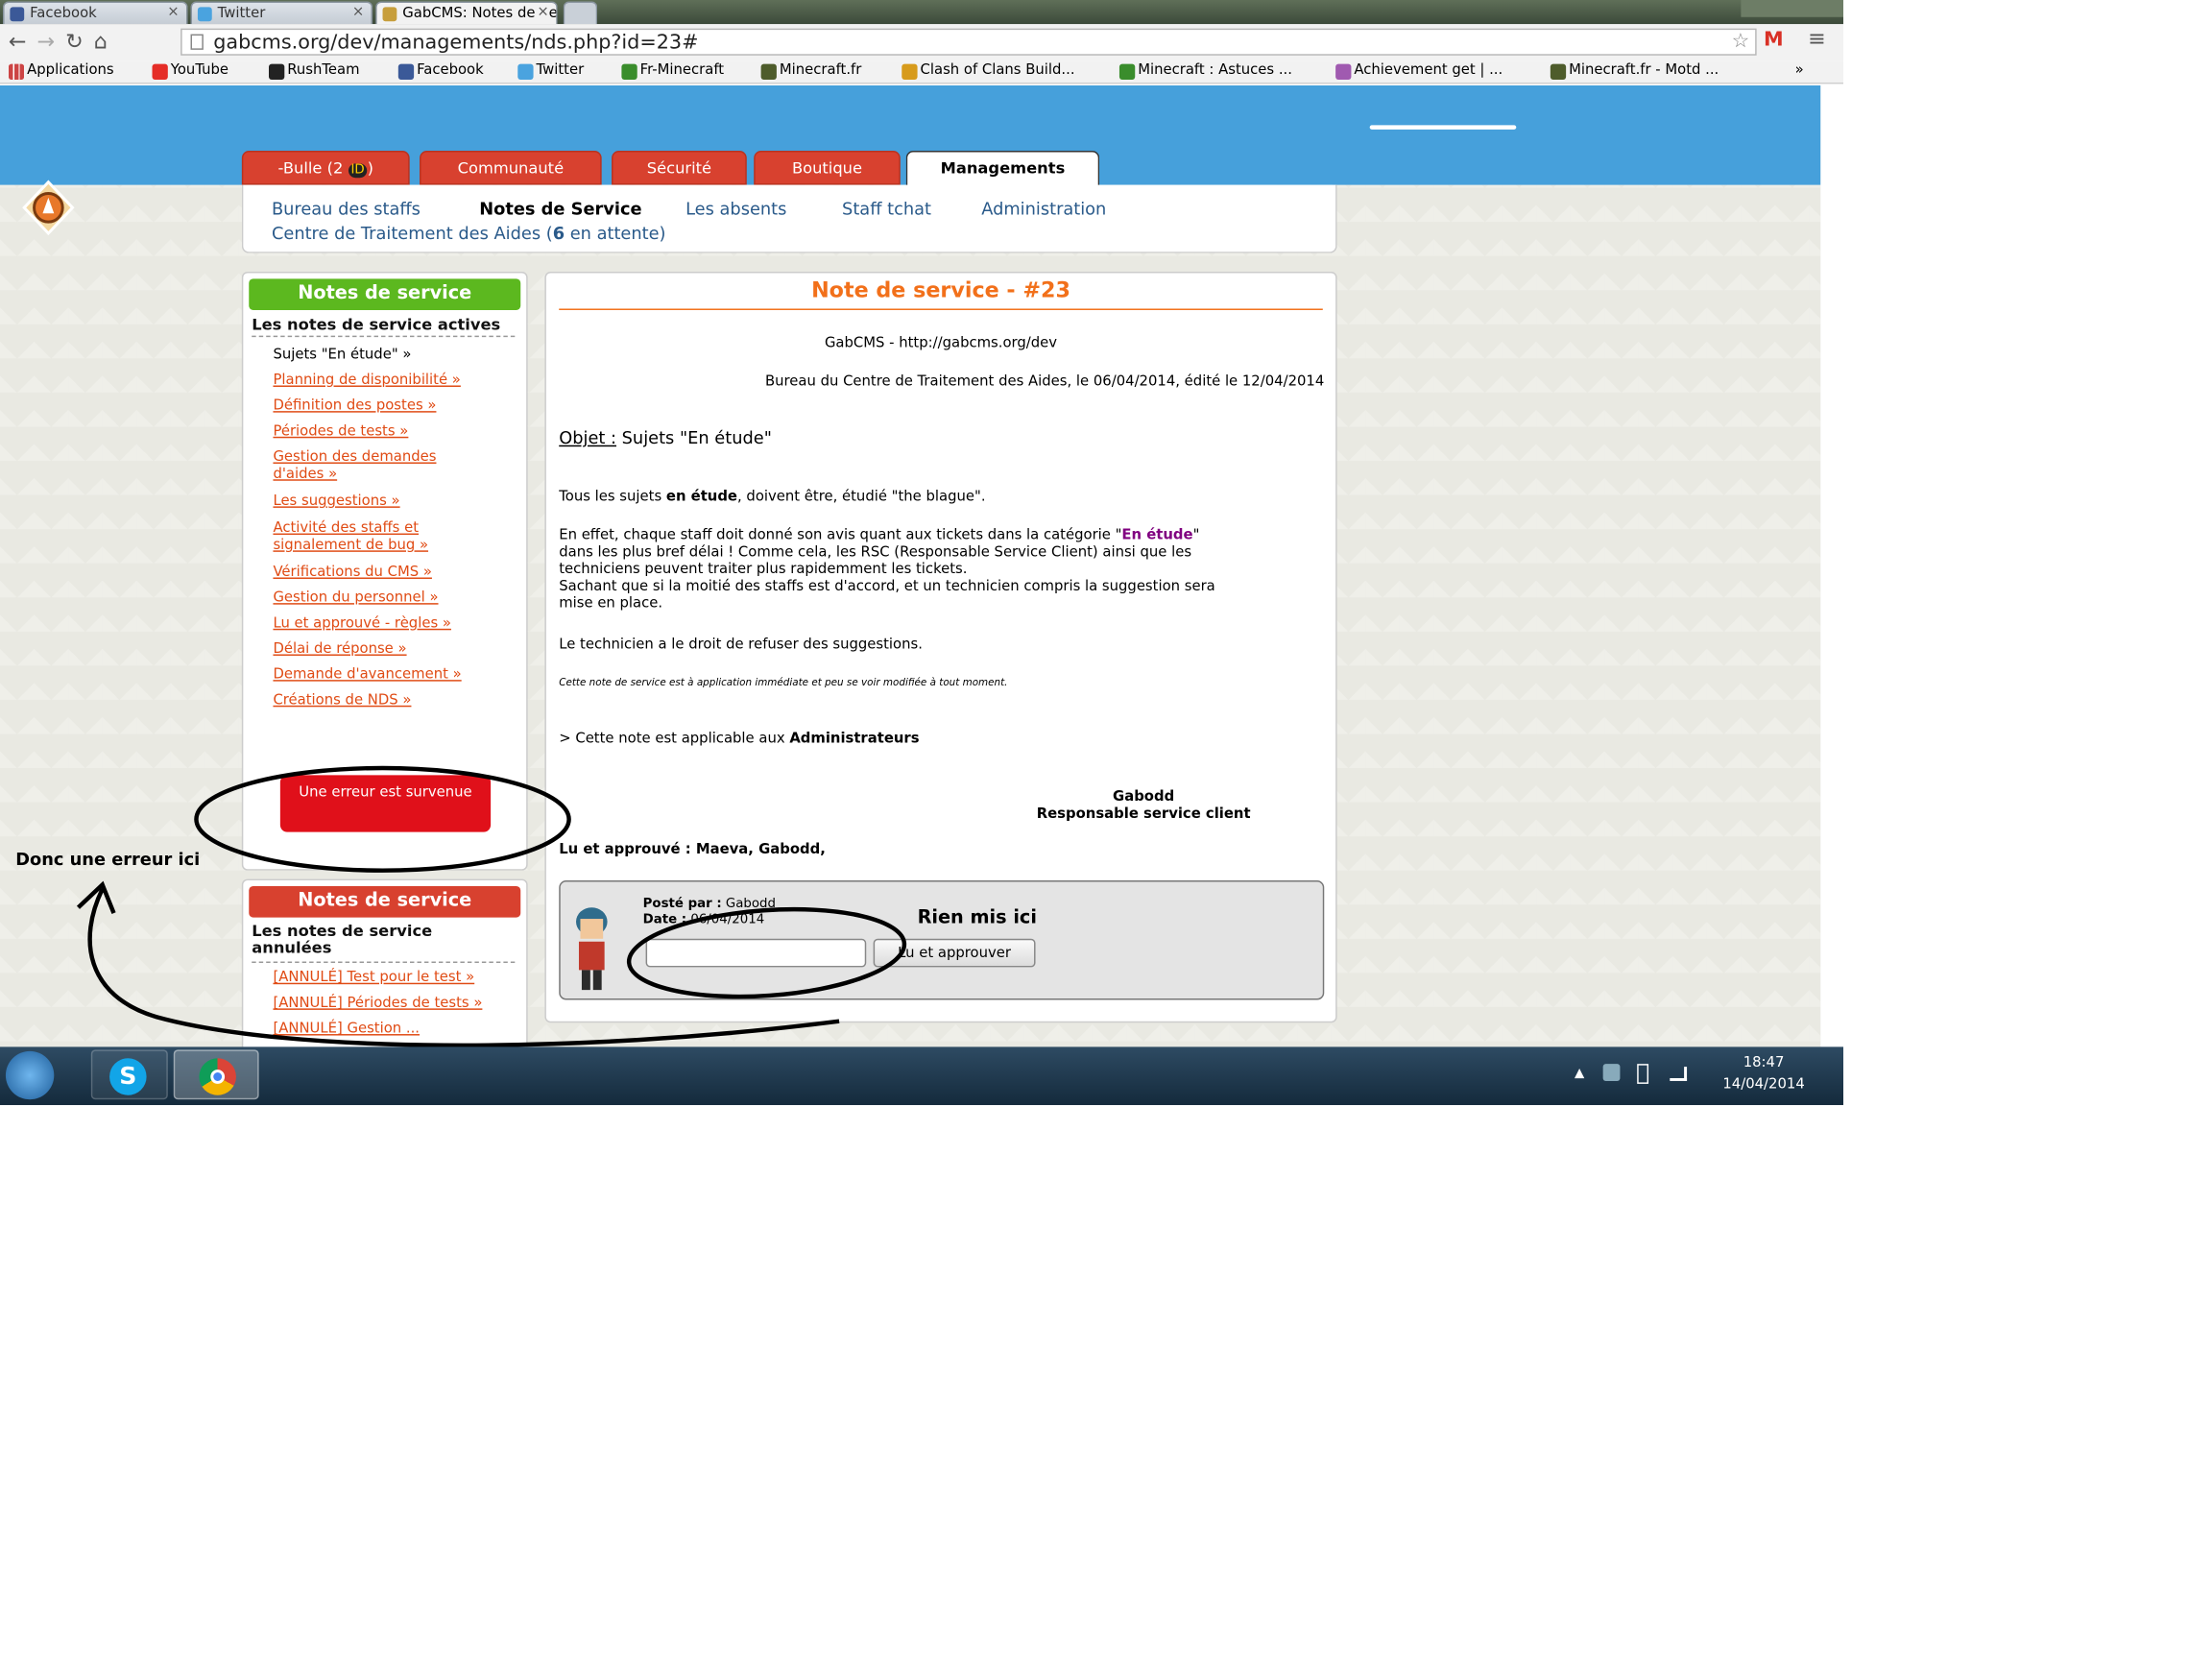 The width and height of the screenshot is (2212, 1659). Describe the element at coordinates (383, 819) in the screenshot. I see `annotation-circle-error` at that location.